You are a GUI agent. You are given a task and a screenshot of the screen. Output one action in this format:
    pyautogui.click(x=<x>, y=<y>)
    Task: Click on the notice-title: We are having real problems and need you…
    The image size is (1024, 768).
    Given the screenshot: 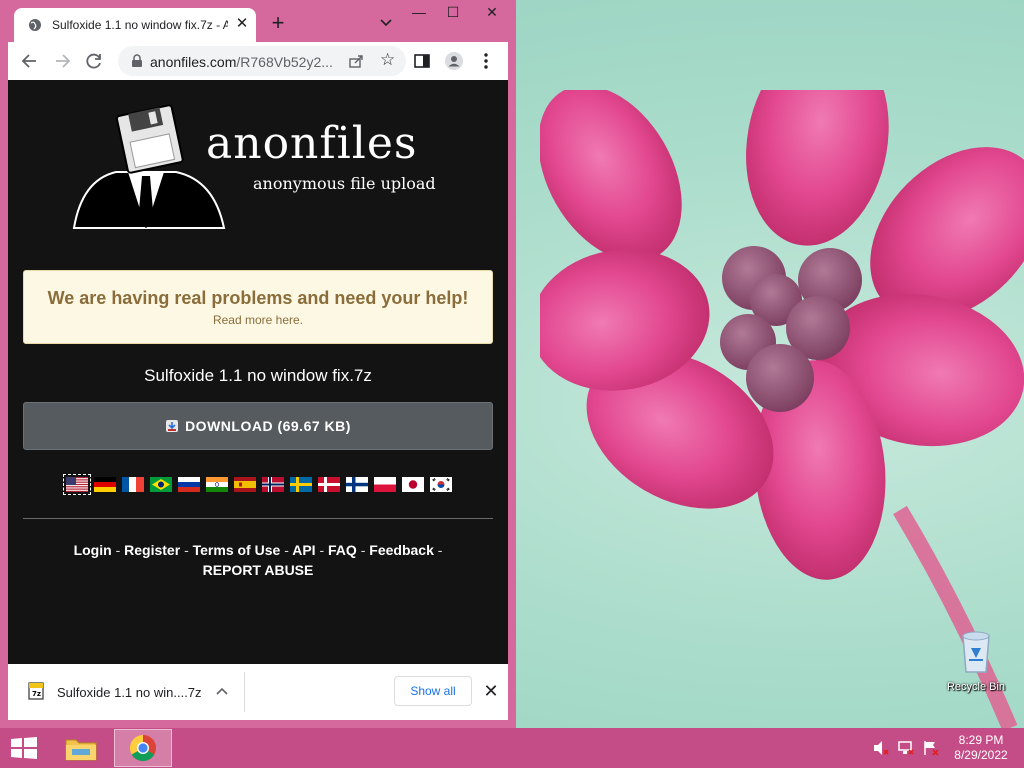 What is the action you would take?
    pyautogui.click(x=258, y=298)
    